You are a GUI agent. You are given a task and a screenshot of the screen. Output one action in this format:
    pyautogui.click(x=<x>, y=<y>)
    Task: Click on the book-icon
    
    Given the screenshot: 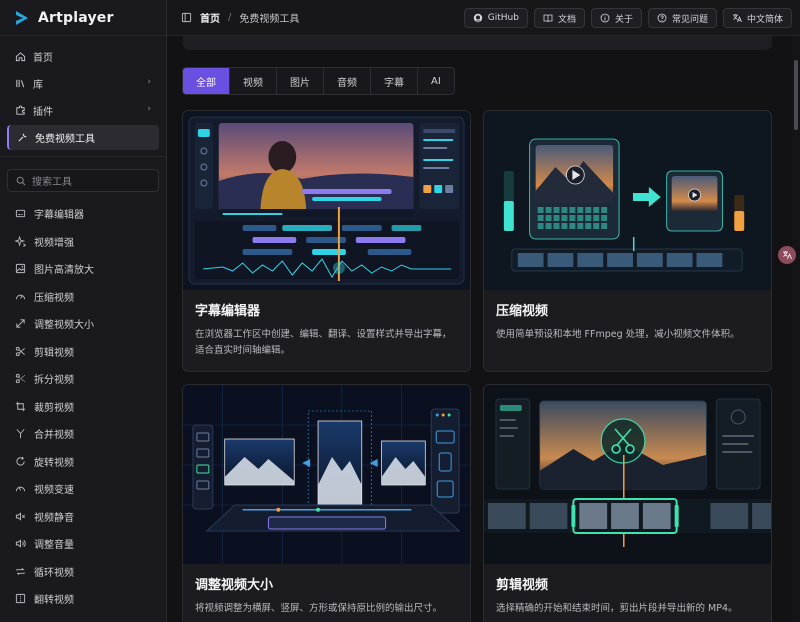 What is the action you would take?
    pyautogui.click(x=548, y=18)
    